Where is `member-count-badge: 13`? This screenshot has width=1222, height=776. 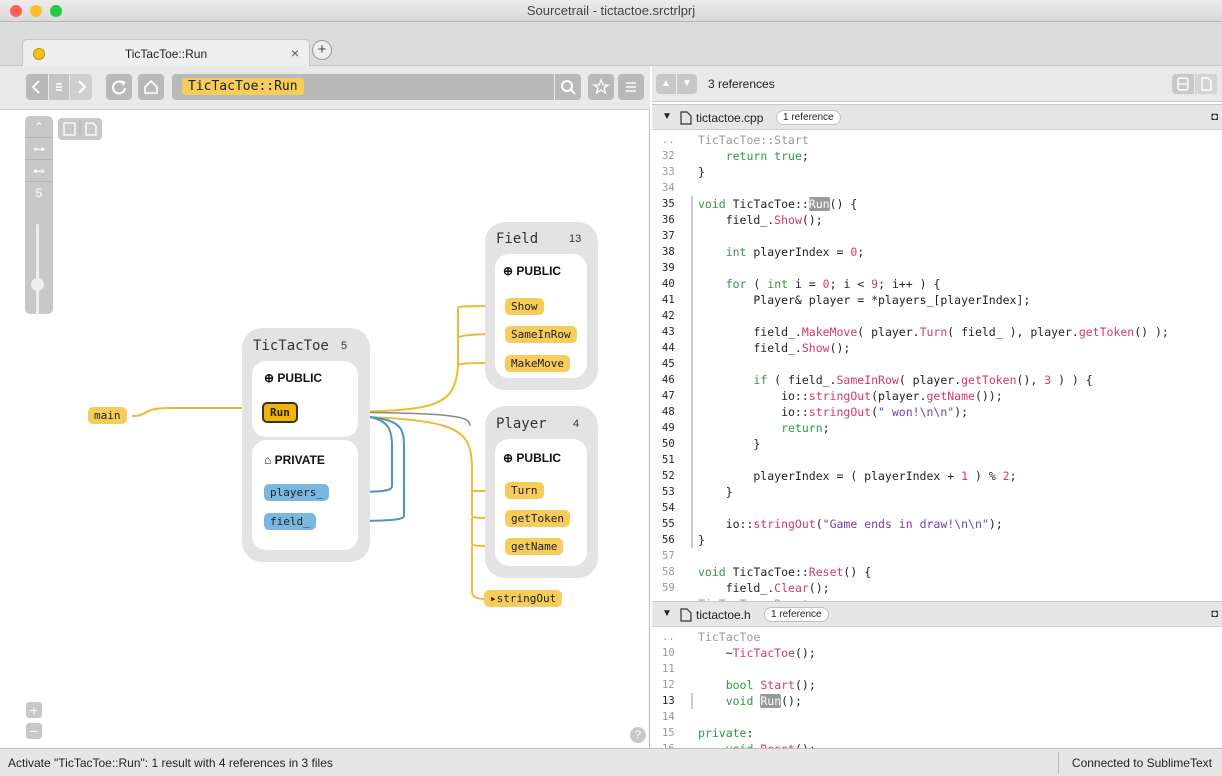 member-count-badge: 13 is located at coordinates (575, 239).